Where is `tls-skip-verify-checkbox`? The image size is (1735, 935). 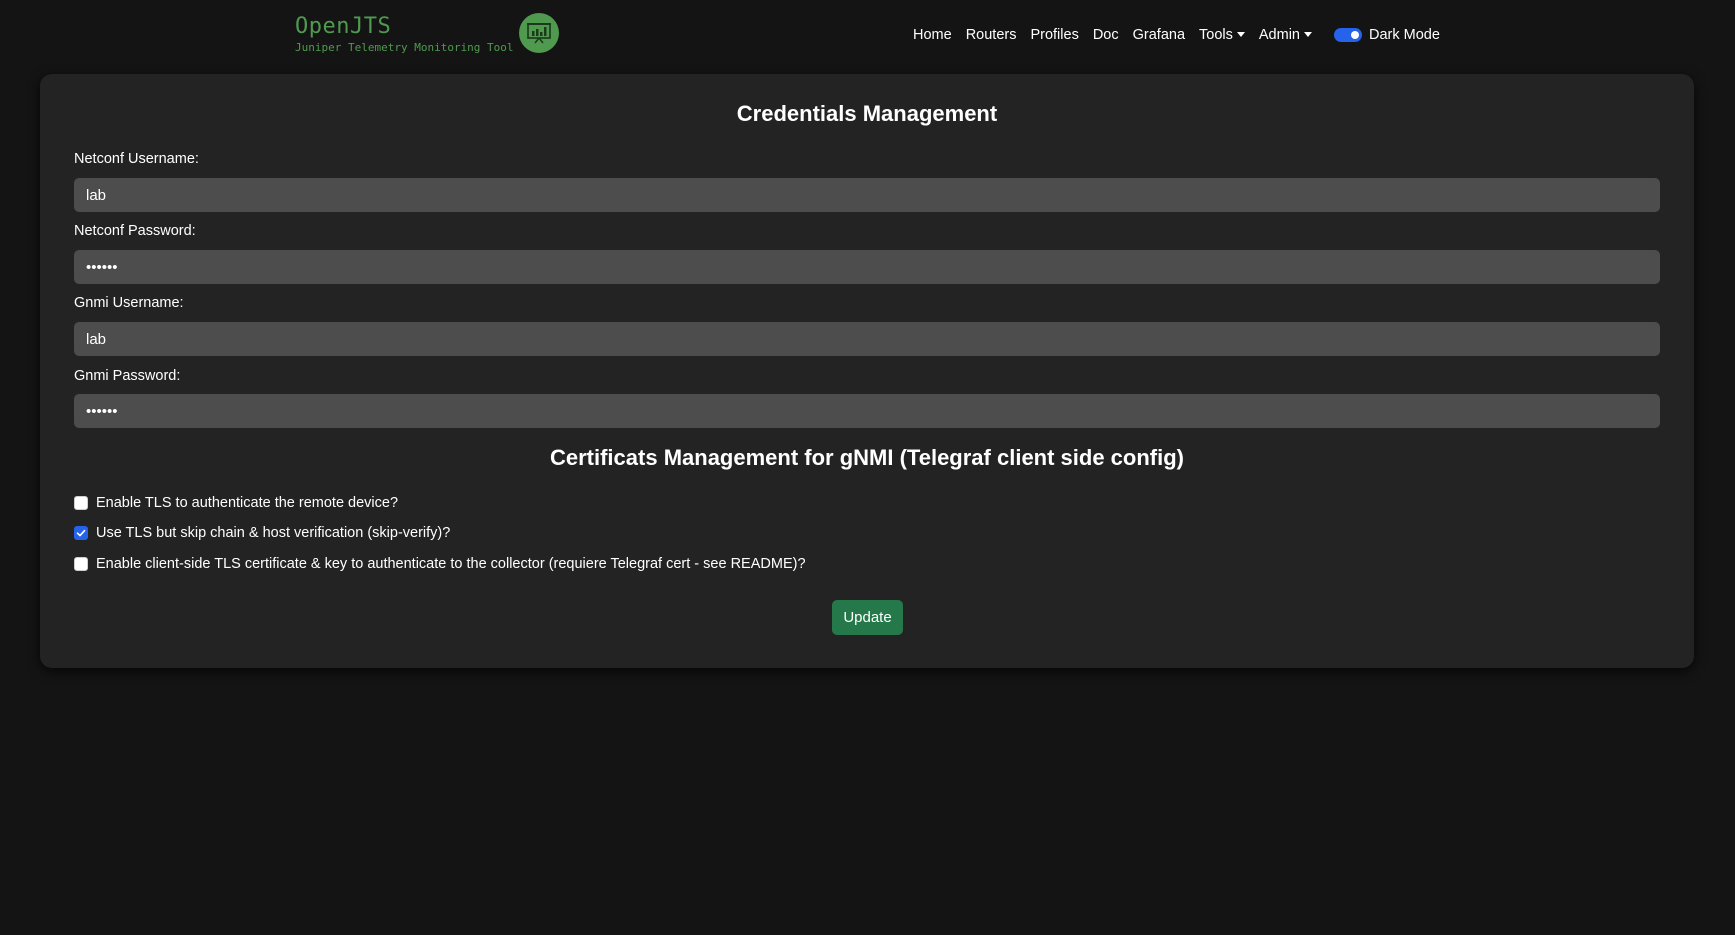
tls-skip-verify-checkbox is located at coordinates (81, 533).